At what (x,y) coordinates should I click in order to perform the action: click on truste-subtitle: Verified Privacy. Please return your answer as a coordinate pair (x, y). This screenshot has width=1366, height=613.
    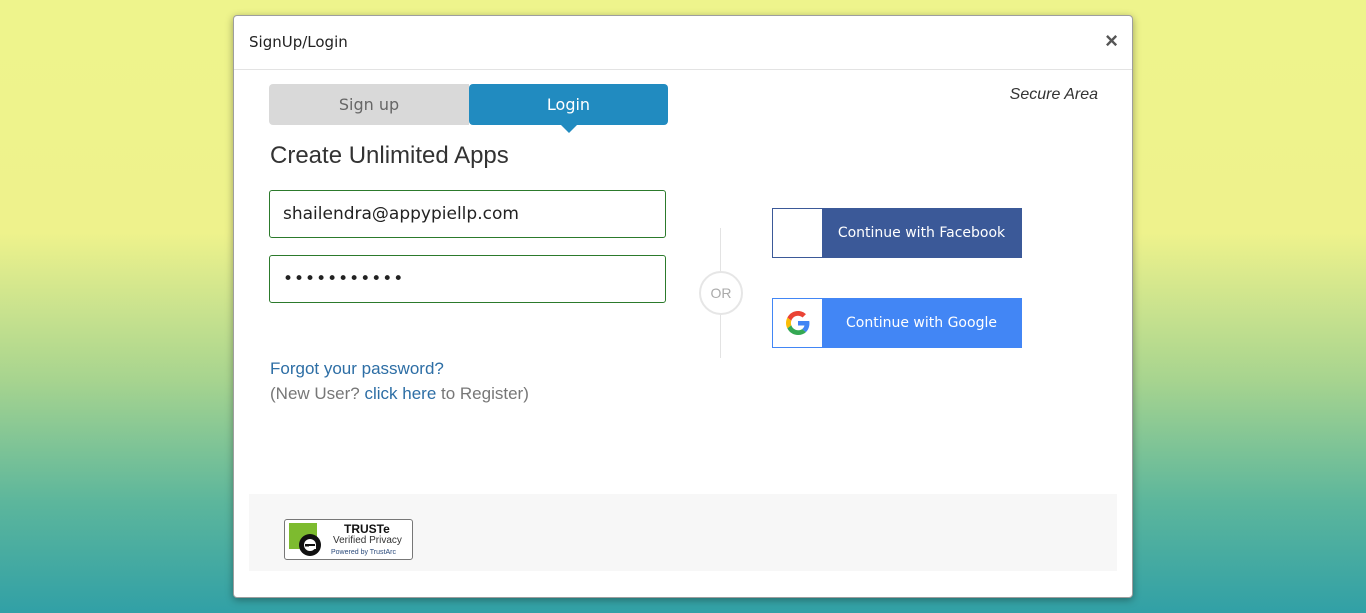
    Looking at the image, I should click on (367, 540).